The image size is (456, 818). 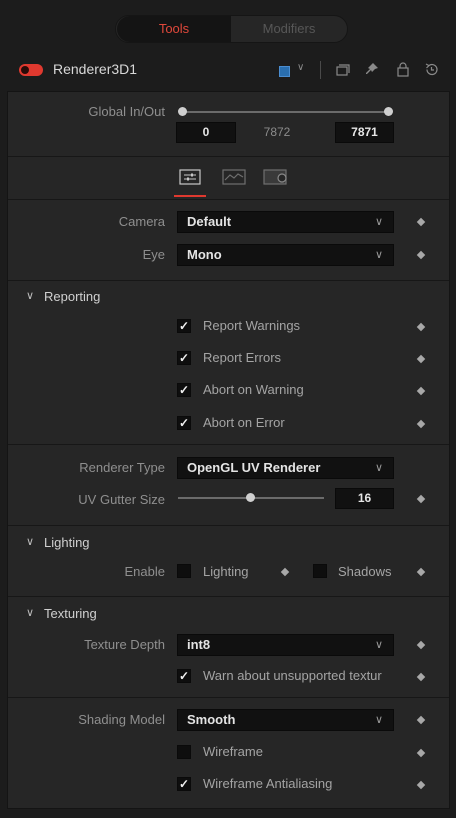 I want to click on active-tab-indicator, so click(x=190, y=196).